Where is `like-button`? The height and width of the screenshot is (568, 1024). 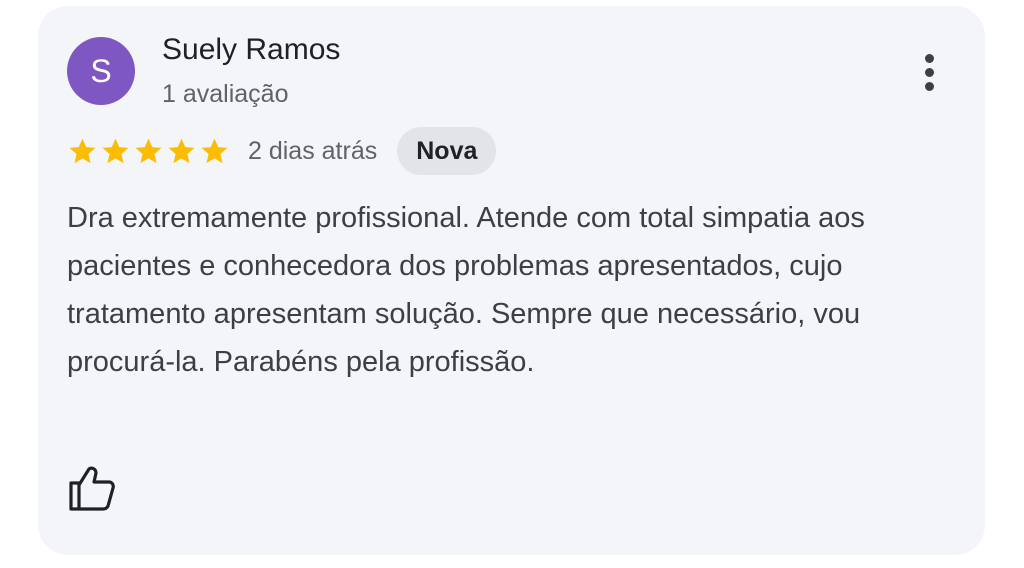 like-button is located at coordinates (92, 488).